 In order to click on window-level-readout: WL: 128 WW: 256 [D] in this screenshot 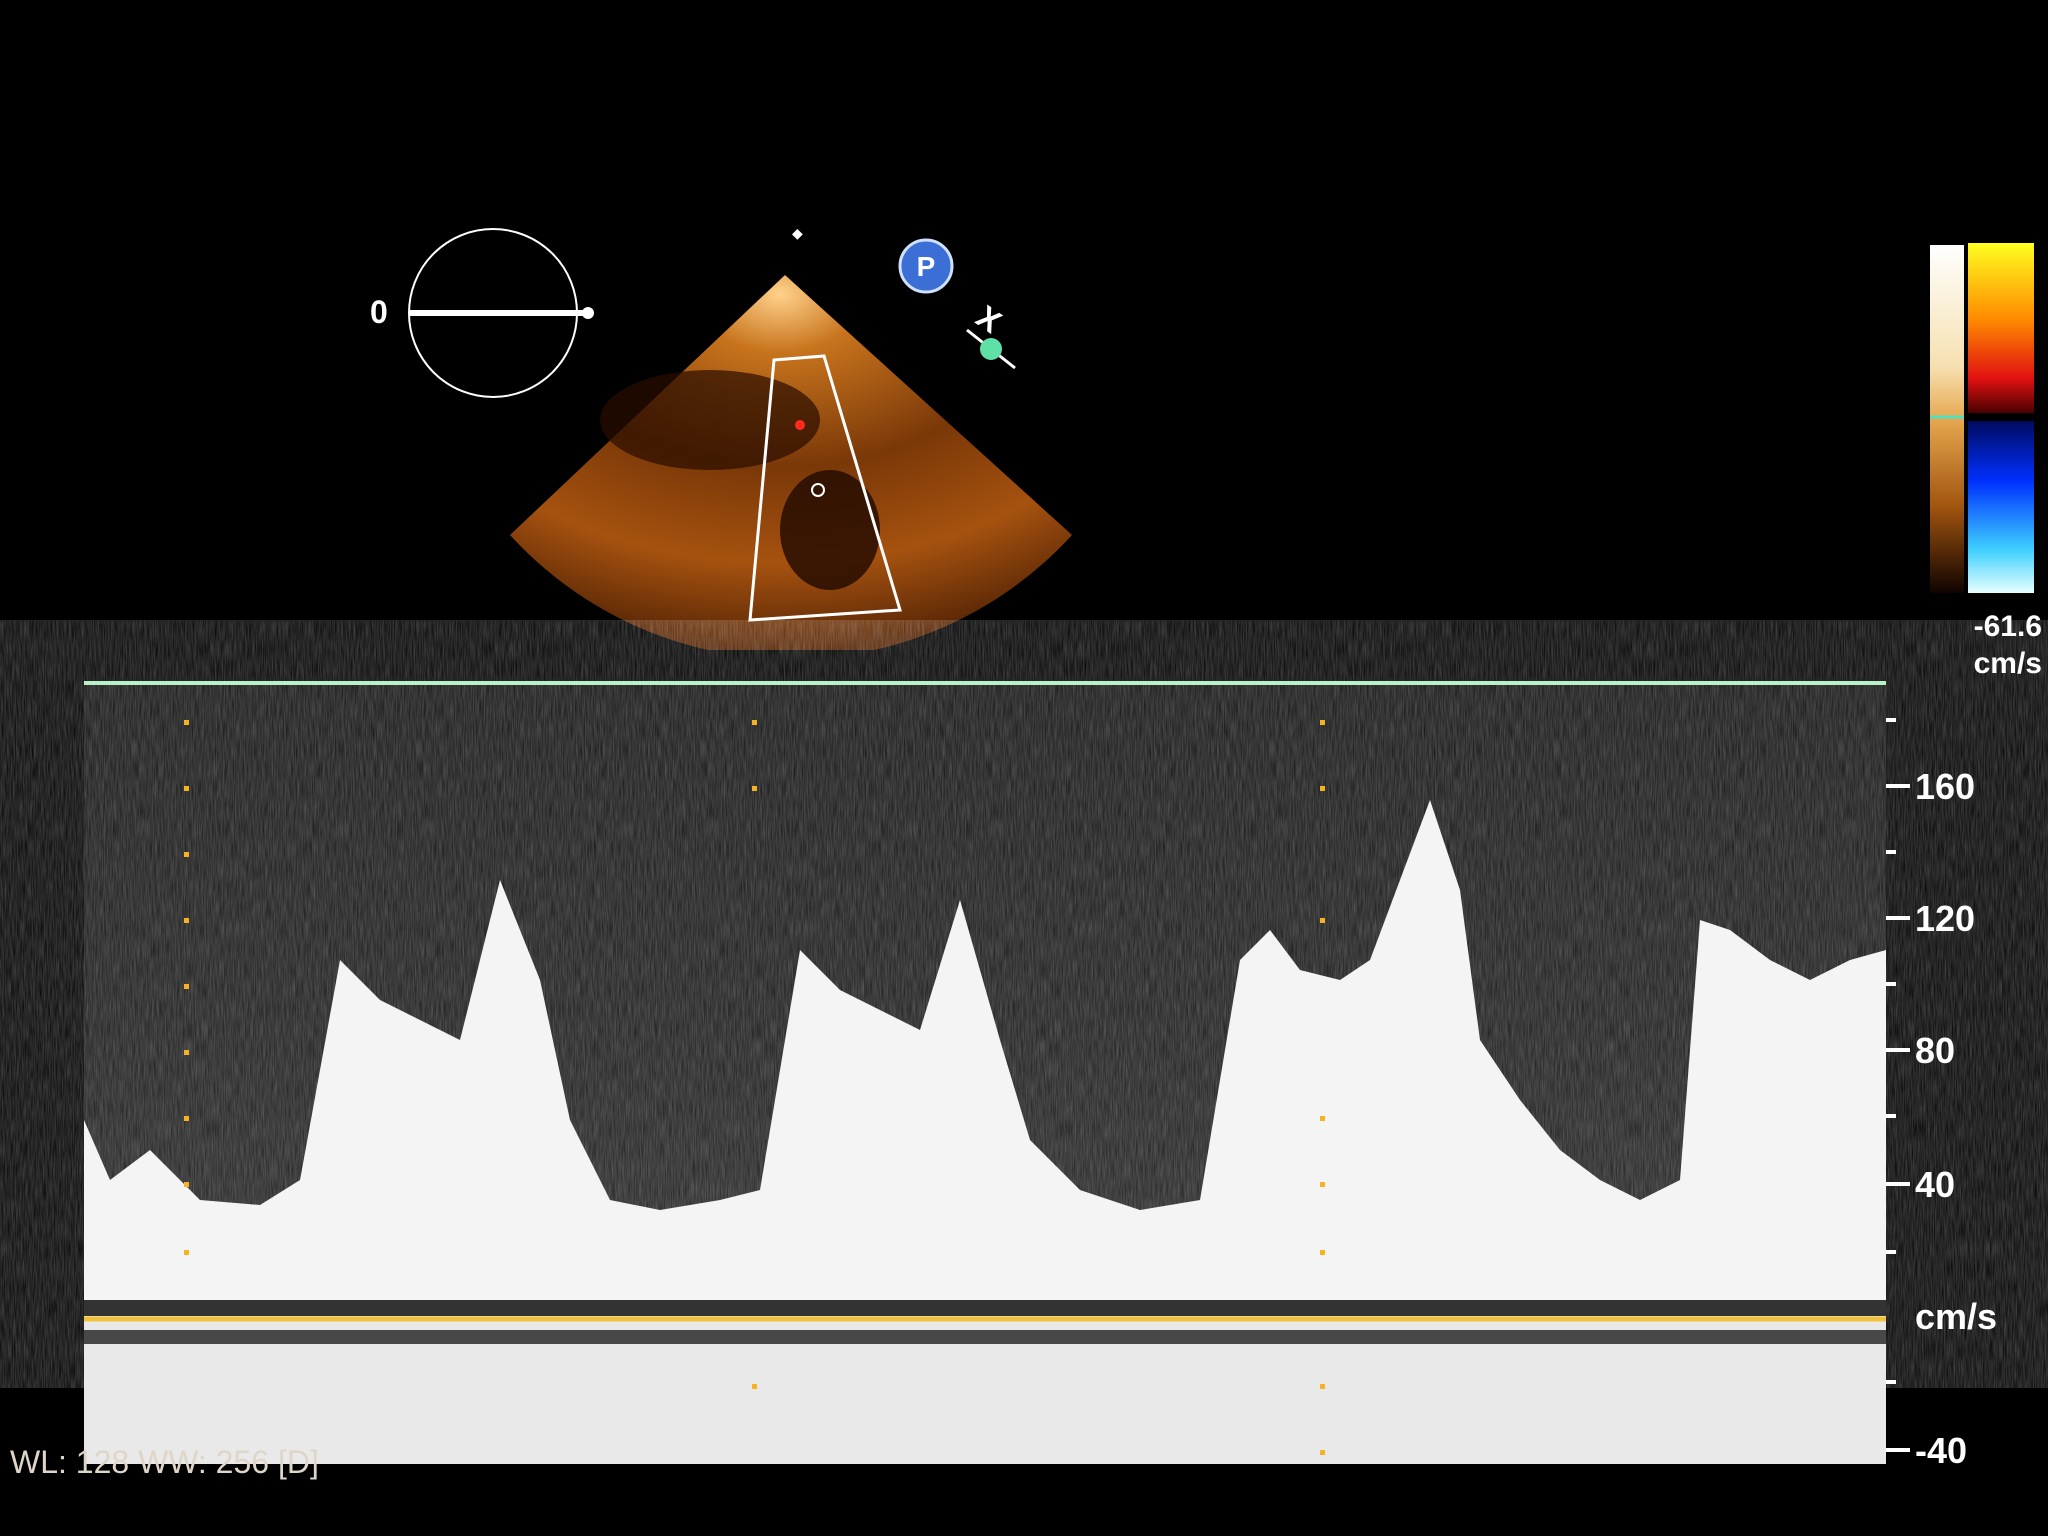, I will do `click(164, 1462)`.